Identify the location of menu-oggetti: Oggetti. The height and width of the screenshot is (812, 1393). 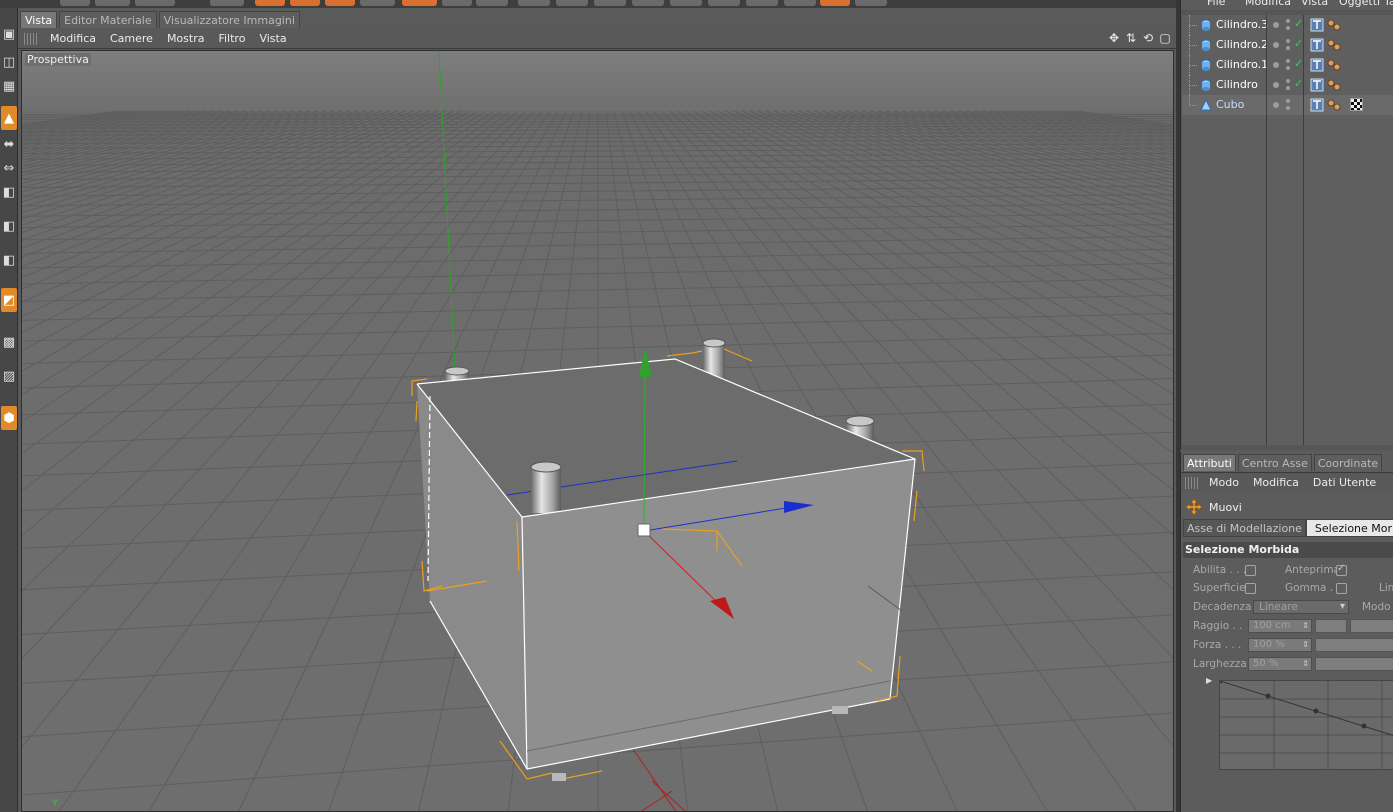
(1359, 4).